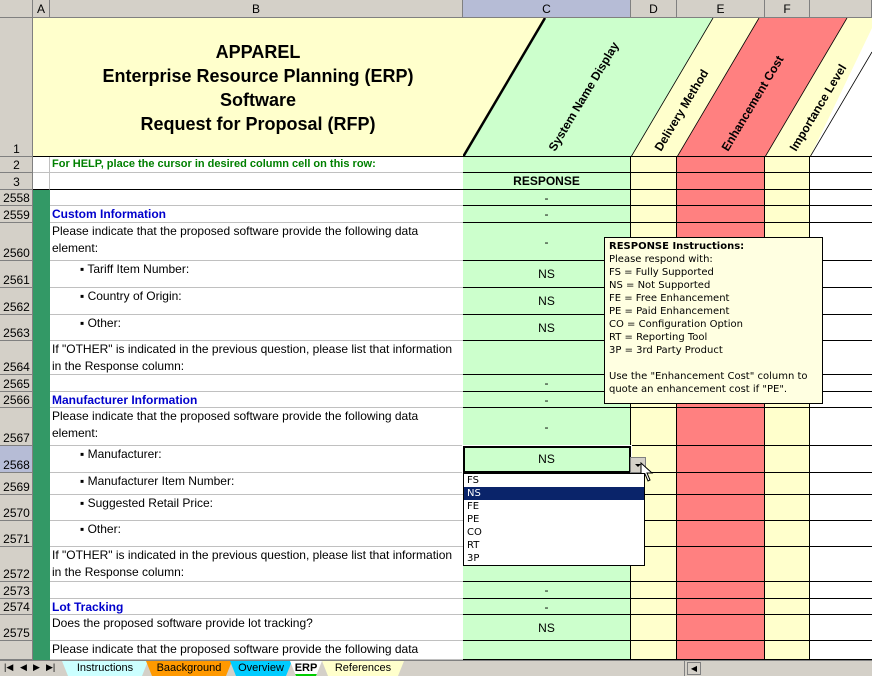 Image resolution: width=872 pixels, height=676 pixels. Describe the element at coordinates (16, 358) in the screenshot. I see `row-header: 2564` at that location.